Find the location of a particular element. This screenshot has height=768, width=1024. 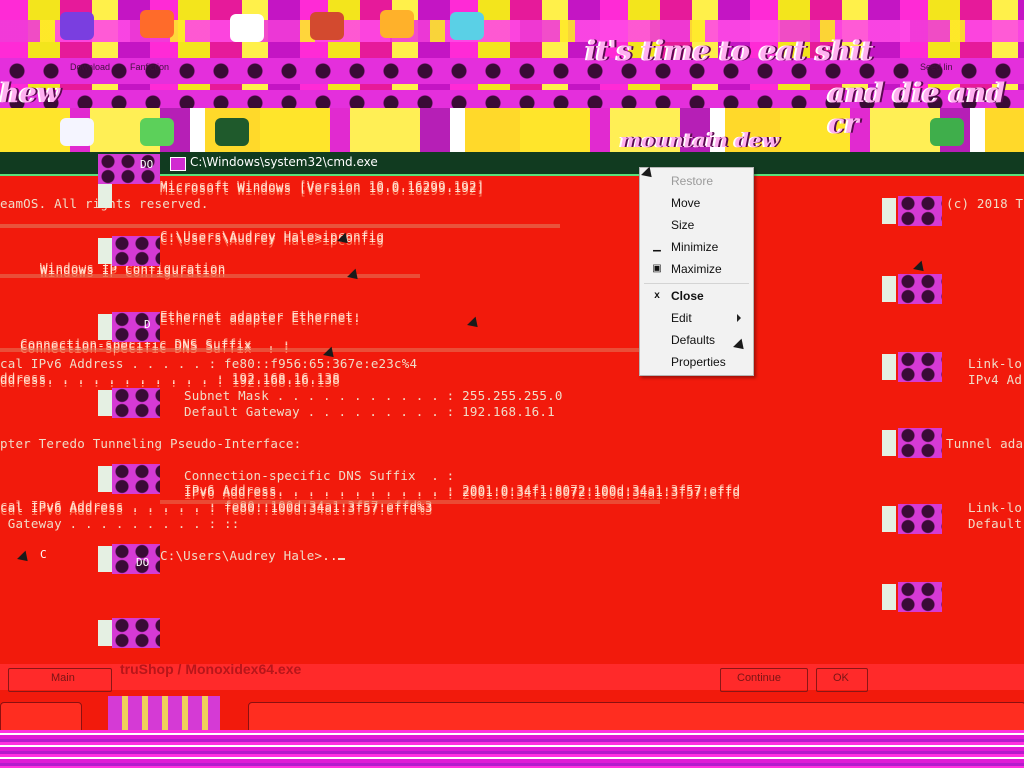

menu-item-restore: Restore is located at coordinates (696, 181).